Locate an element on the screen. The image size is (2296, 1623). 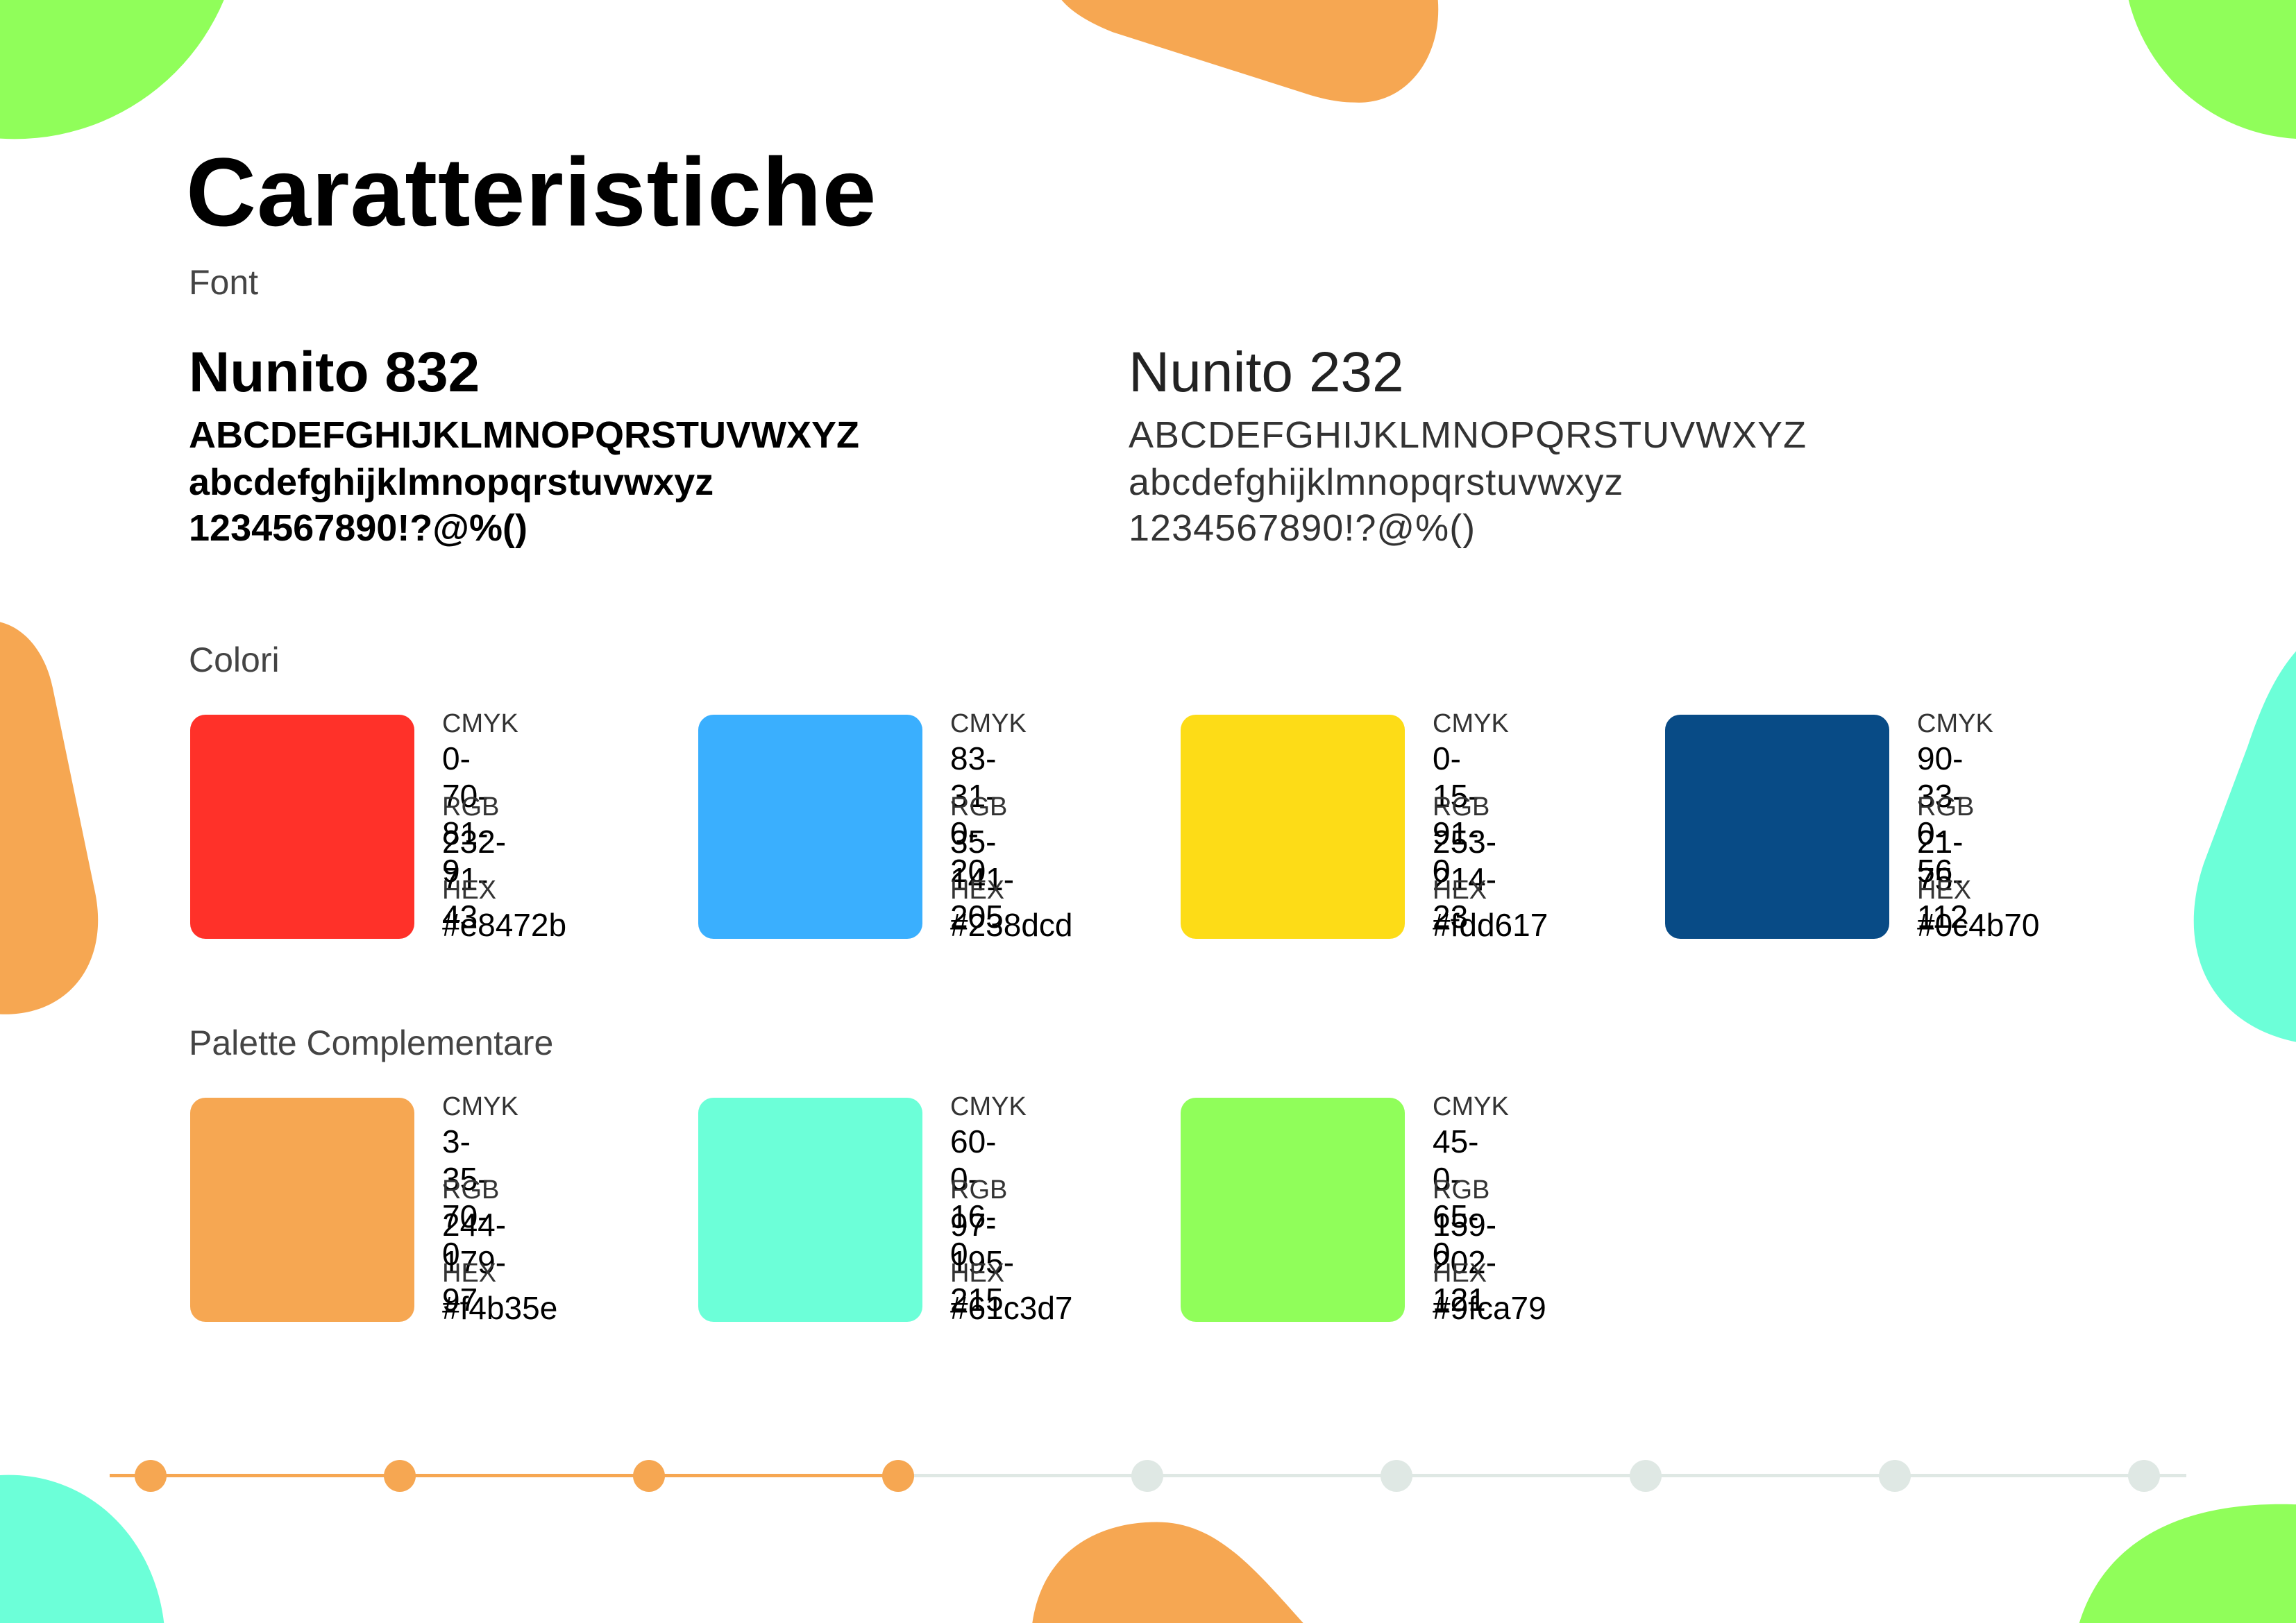
light-uppercase-sample: ABCDEFGHIJKLMNOPQRSTUVWXYZ is located at coordinates (1468, 435).